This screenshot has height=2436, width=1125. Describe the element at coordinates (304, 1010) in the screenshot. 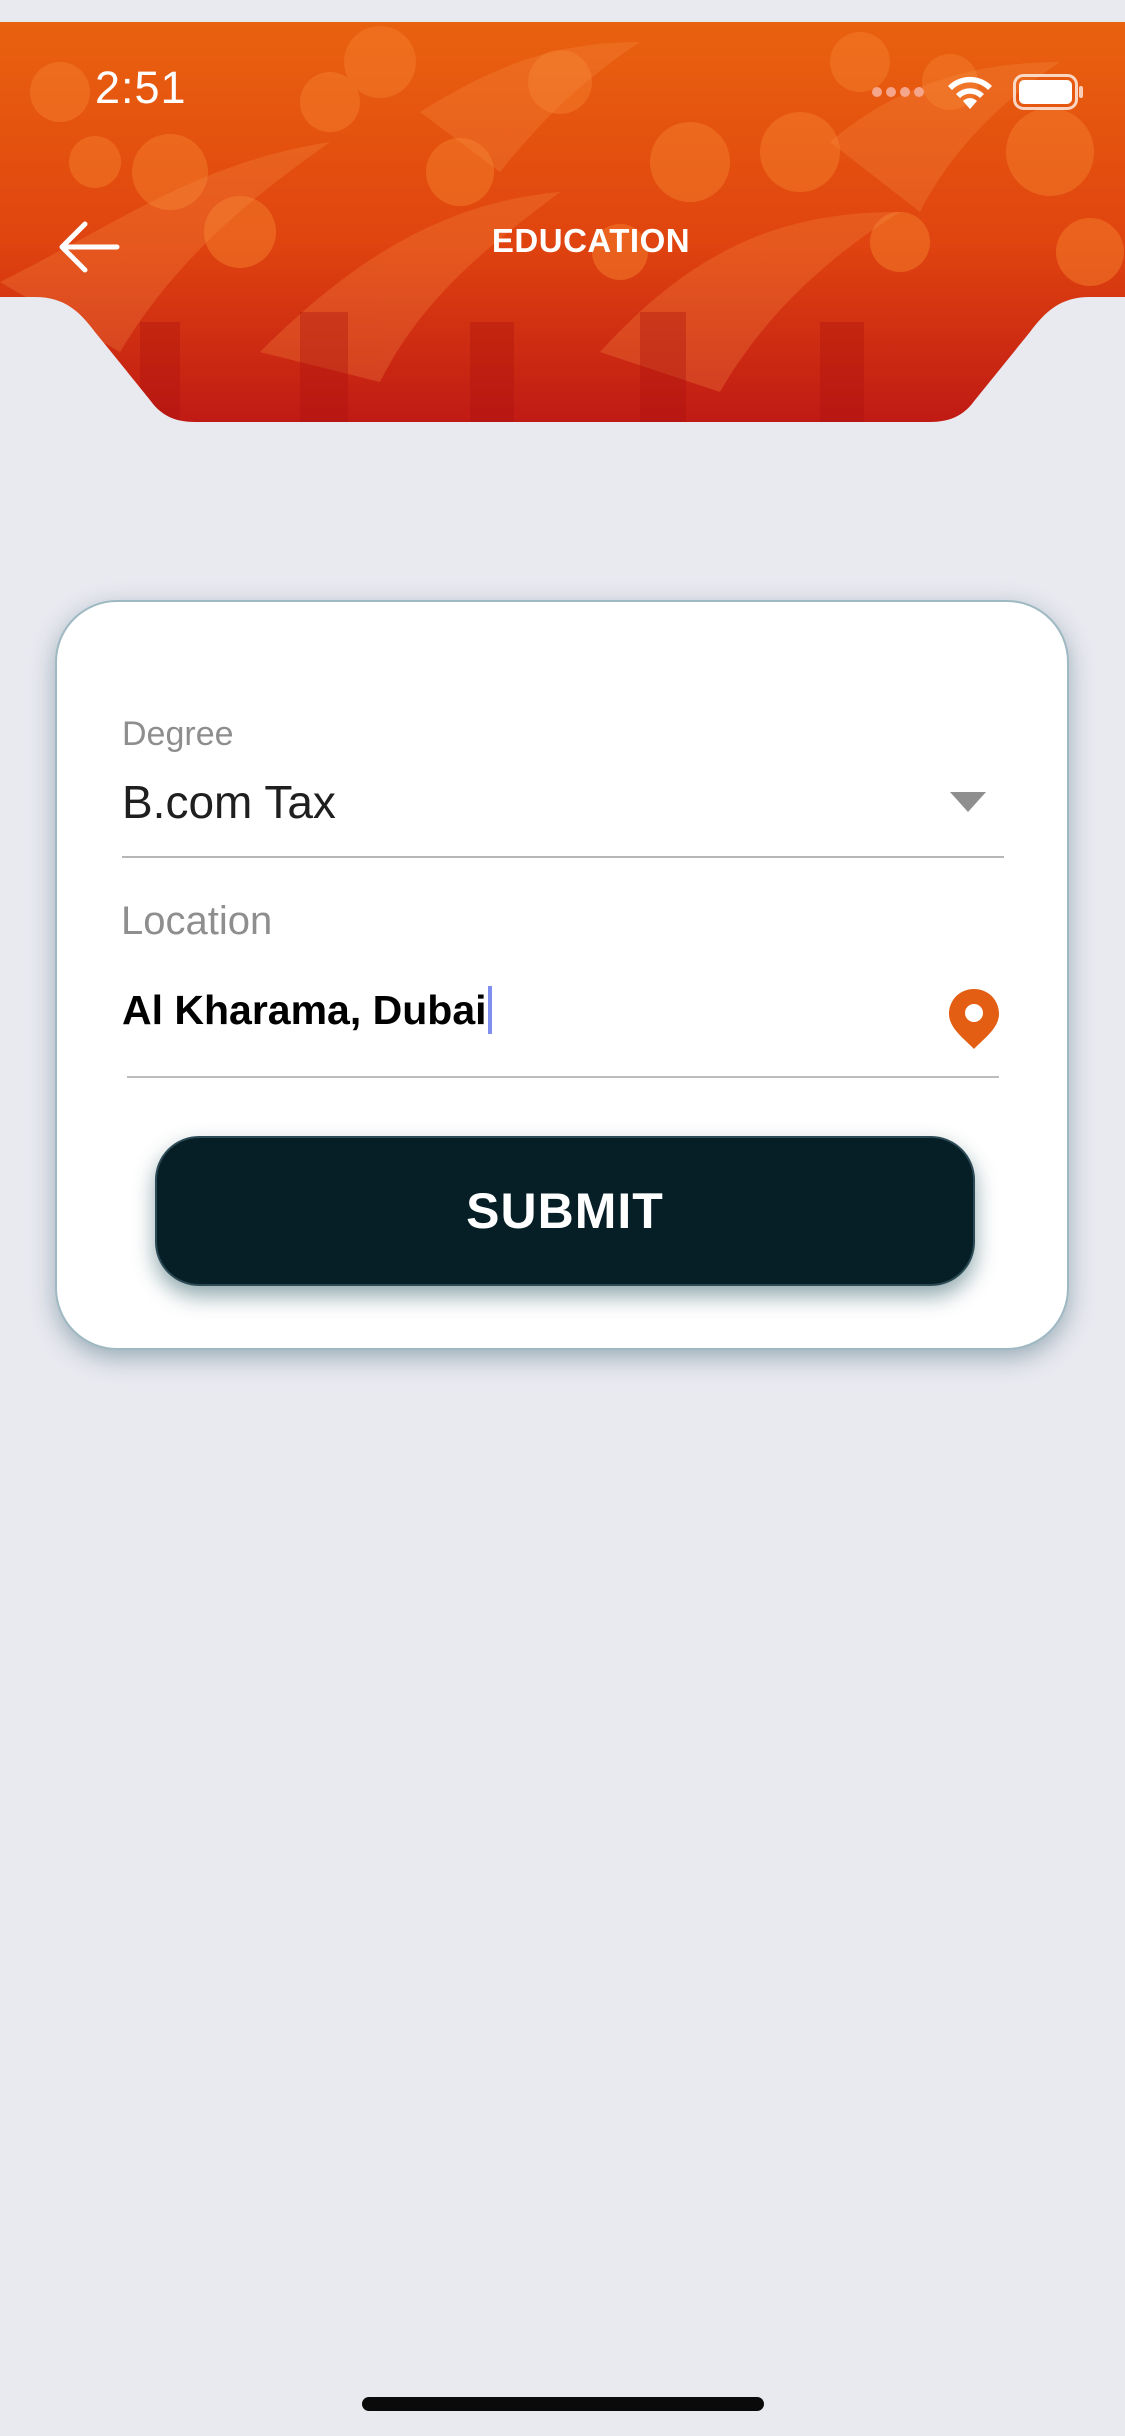

I see `location-value: Al Kharama, Dubai` at that location.